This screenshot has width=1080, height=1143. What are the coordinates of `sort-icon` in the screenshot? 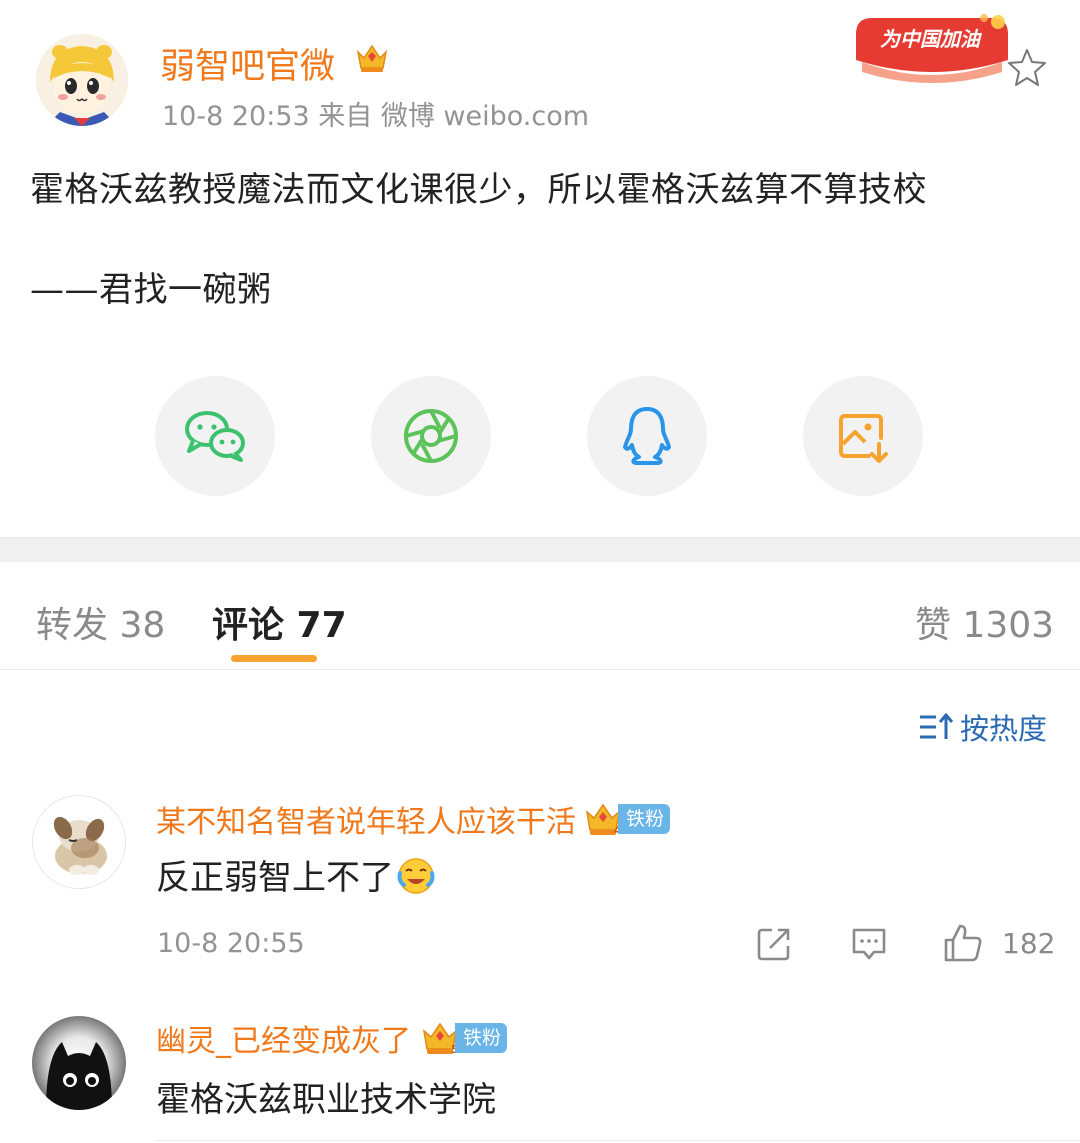 It's located at (937, 725).